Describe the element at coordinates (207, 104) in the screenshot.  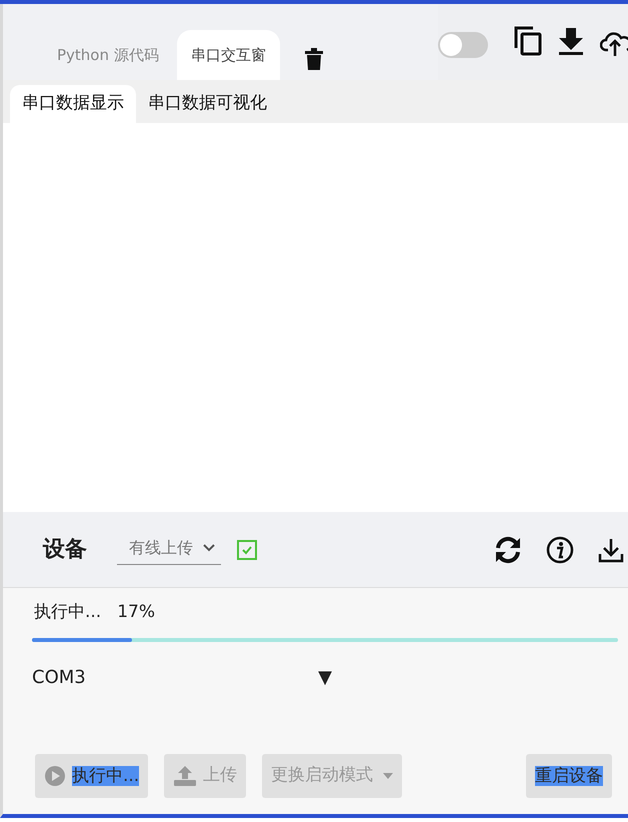
I see `view-tab: 串口数据可视化` at that location.